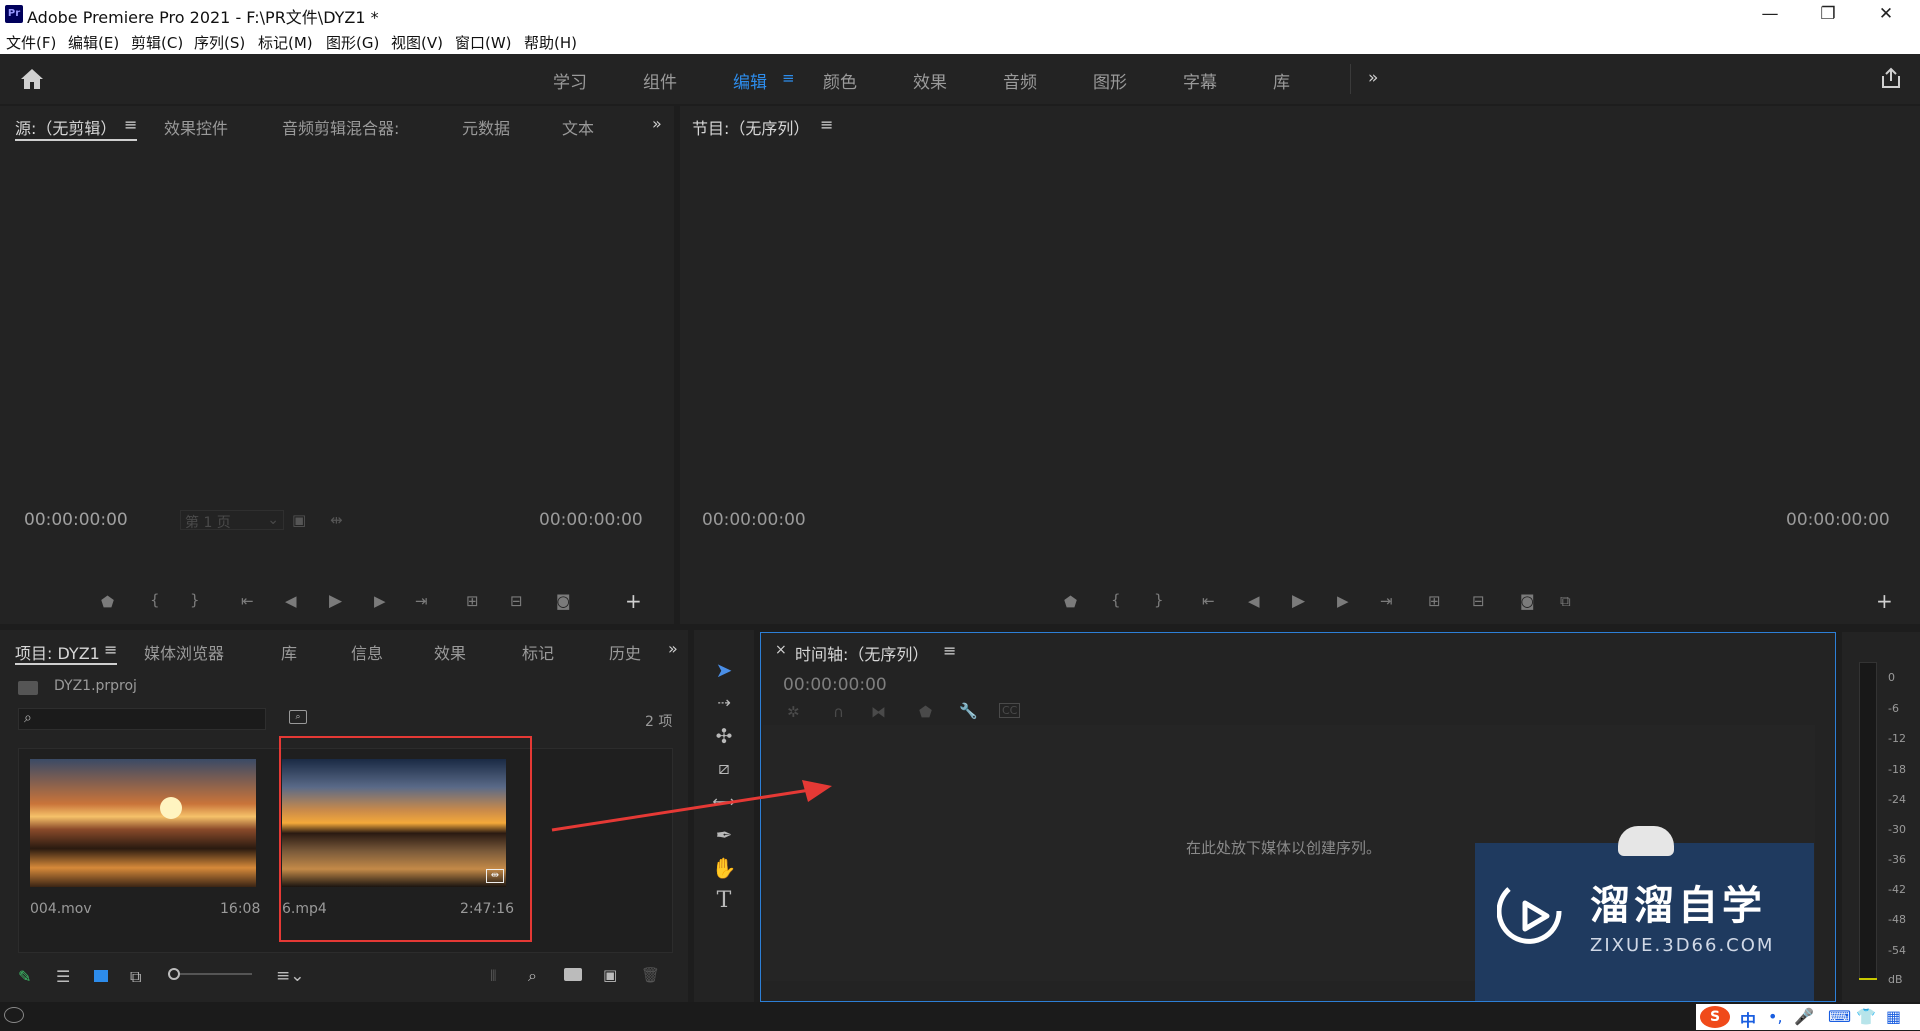  I want to click on insert-icon: ⊞, so click(472, 601).